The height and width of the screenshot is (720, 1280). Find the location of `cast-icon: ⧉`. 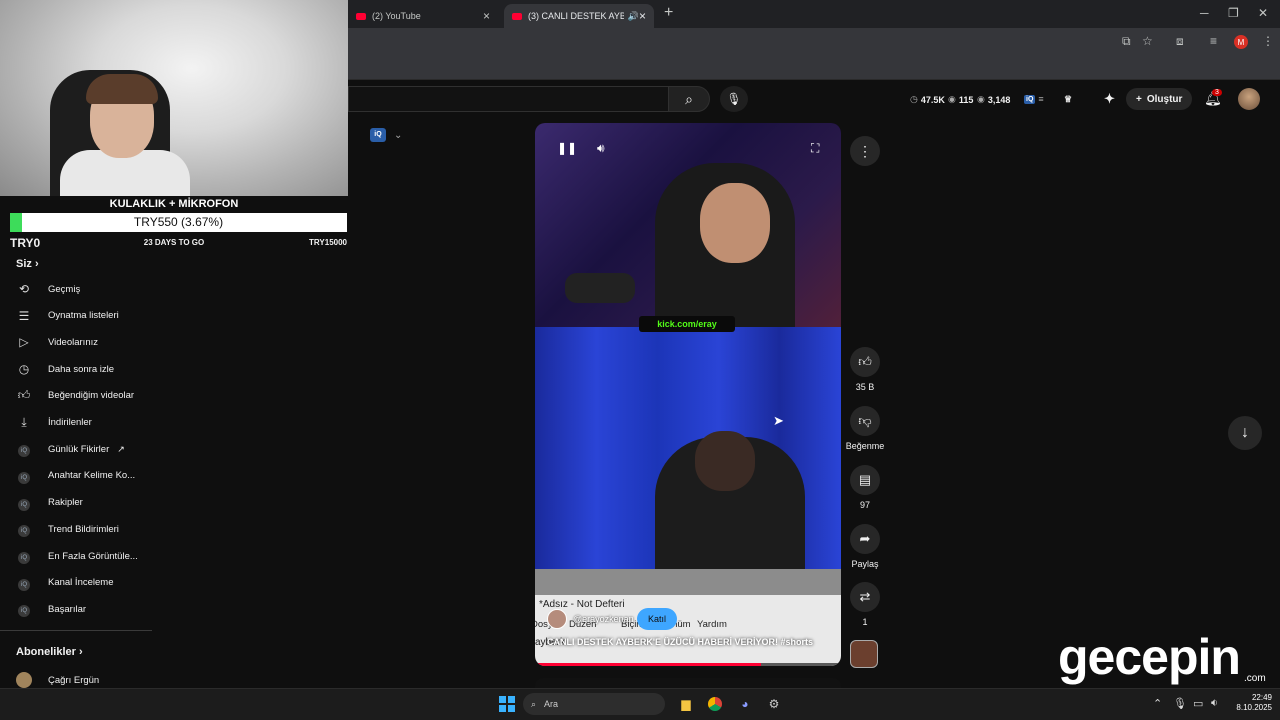

cast-icon: ⧉ is located at coordinates (1126, 41).